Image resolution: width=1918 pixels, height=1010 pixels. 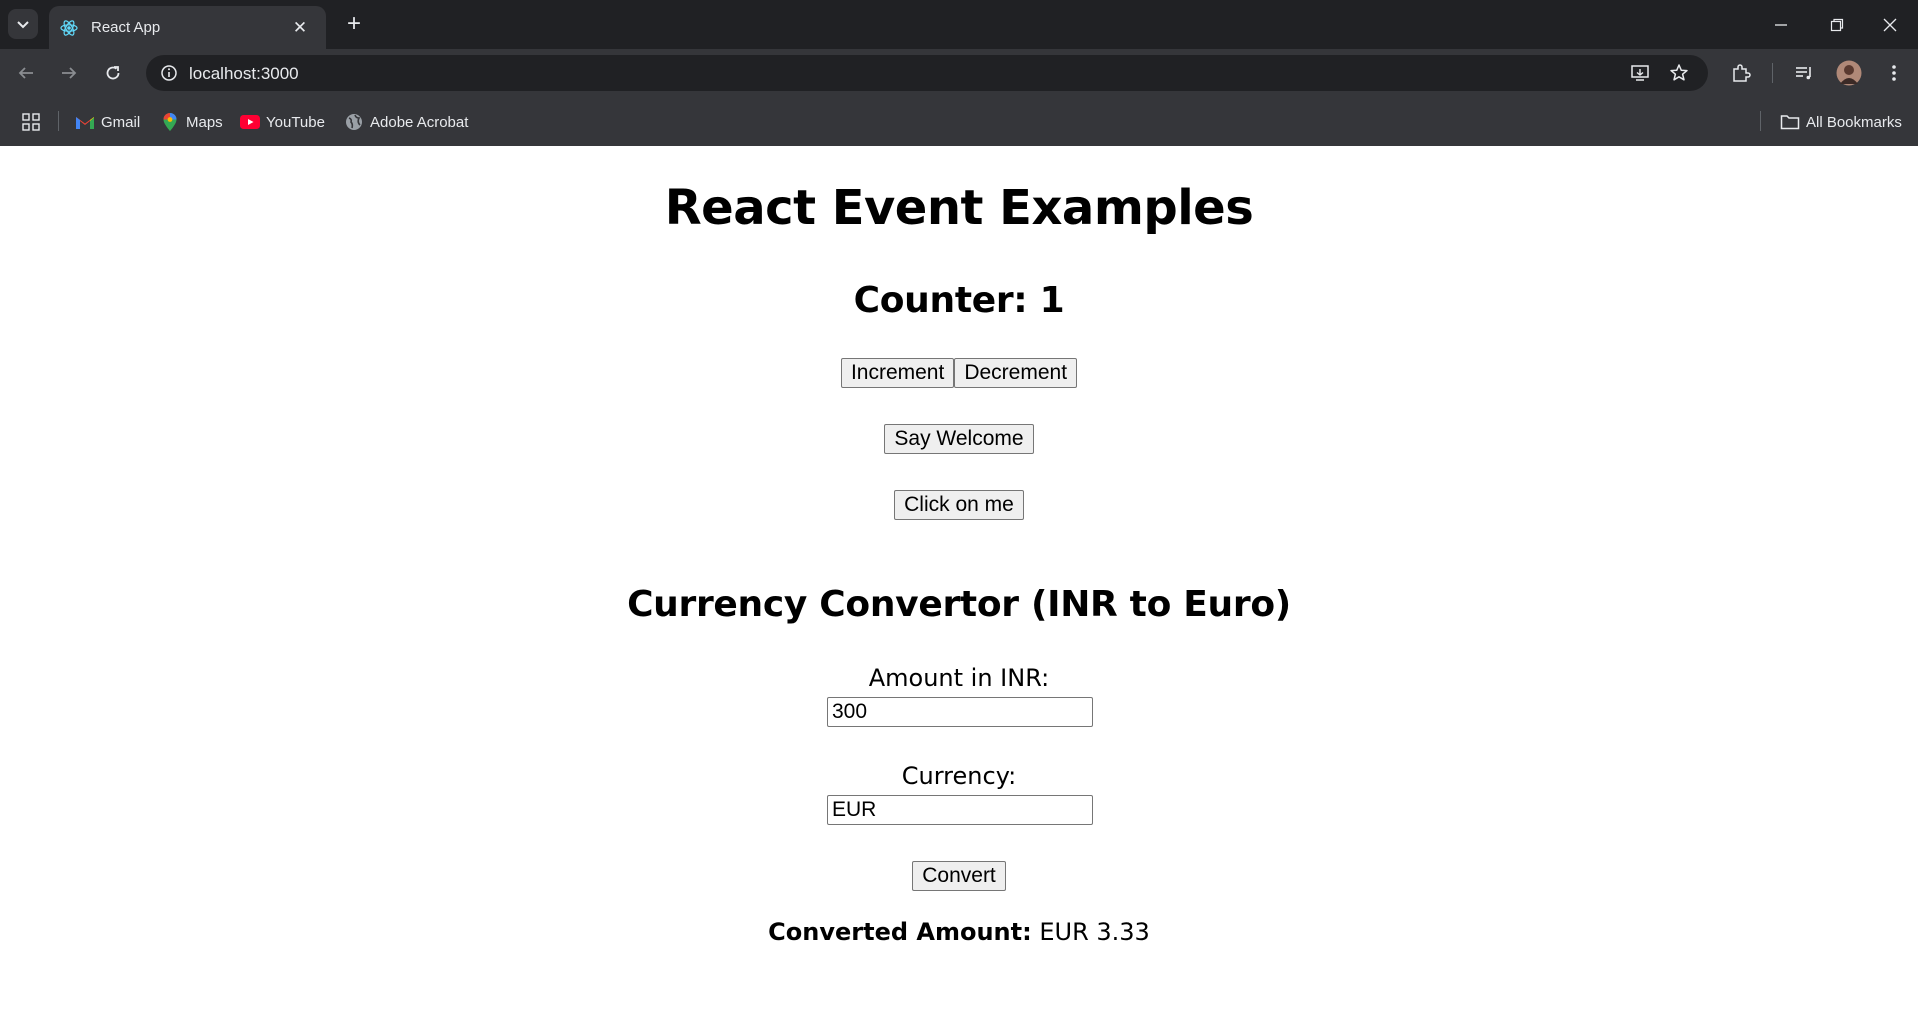 I want to click on minimize-button, so click(x=1781, y=24).